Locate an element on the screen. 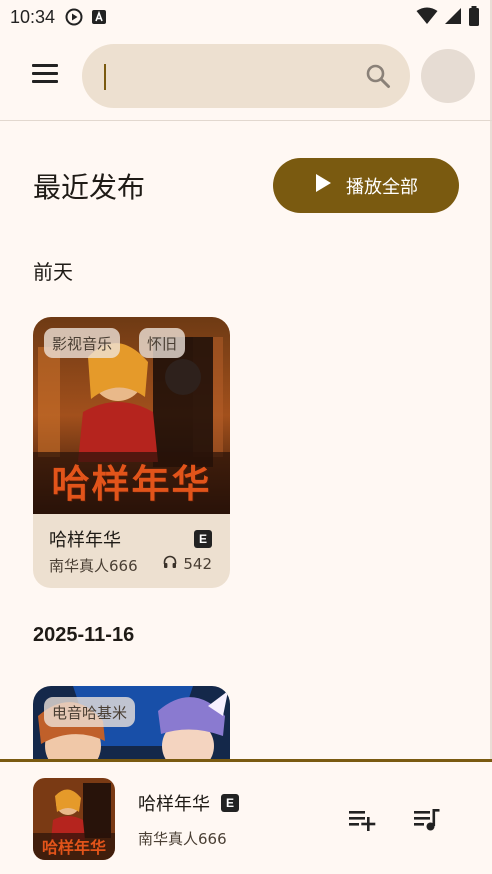 The image size is (492, 874). battery-icon is located at coordinates (474, 18).